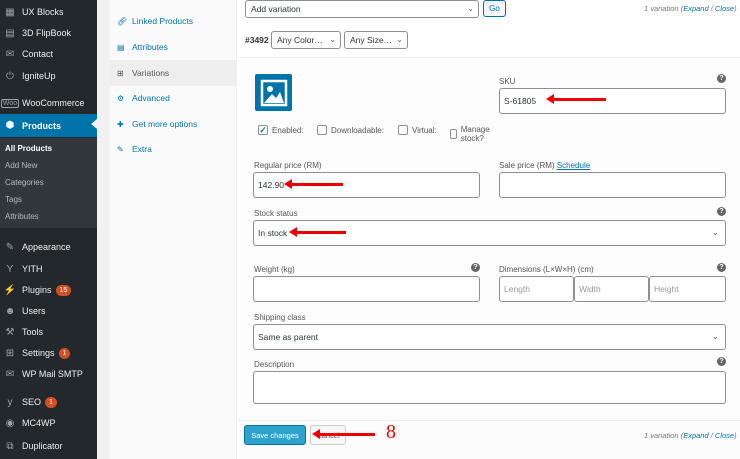 This screenshot has height=459, width=740. What do you see at coordinates (173, 47) in the screenshot?
I see `tab-attributes: ▤ Attributes` at bounding box center [173, 47].